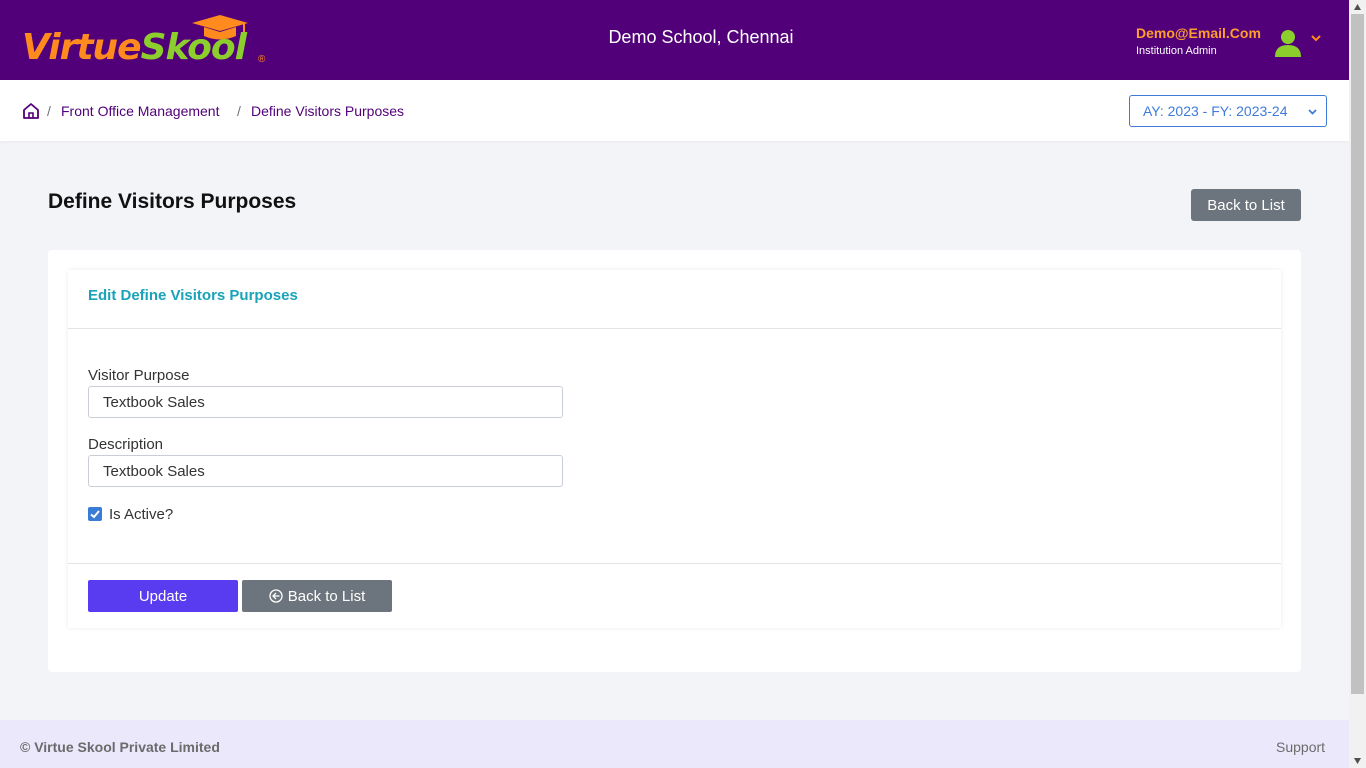 This screenshot has width=1366, height=768. What do you see at coordinates (276, 596) in the screenshot?
I see `circle-arrow-left-icon` at bounding box center [276, 596].